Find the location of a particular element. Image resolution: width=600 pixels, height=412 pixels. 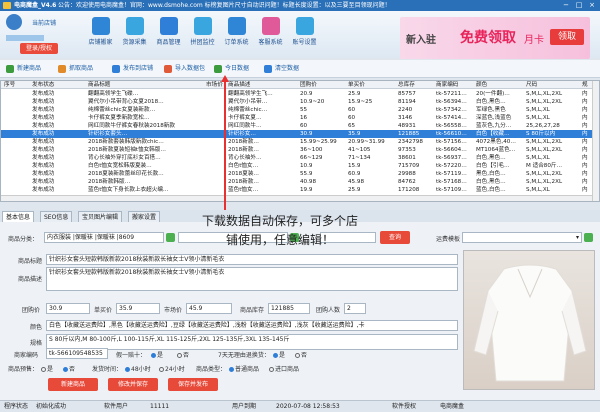

horizontal-scrollbar is located at coordinates (296, 198).